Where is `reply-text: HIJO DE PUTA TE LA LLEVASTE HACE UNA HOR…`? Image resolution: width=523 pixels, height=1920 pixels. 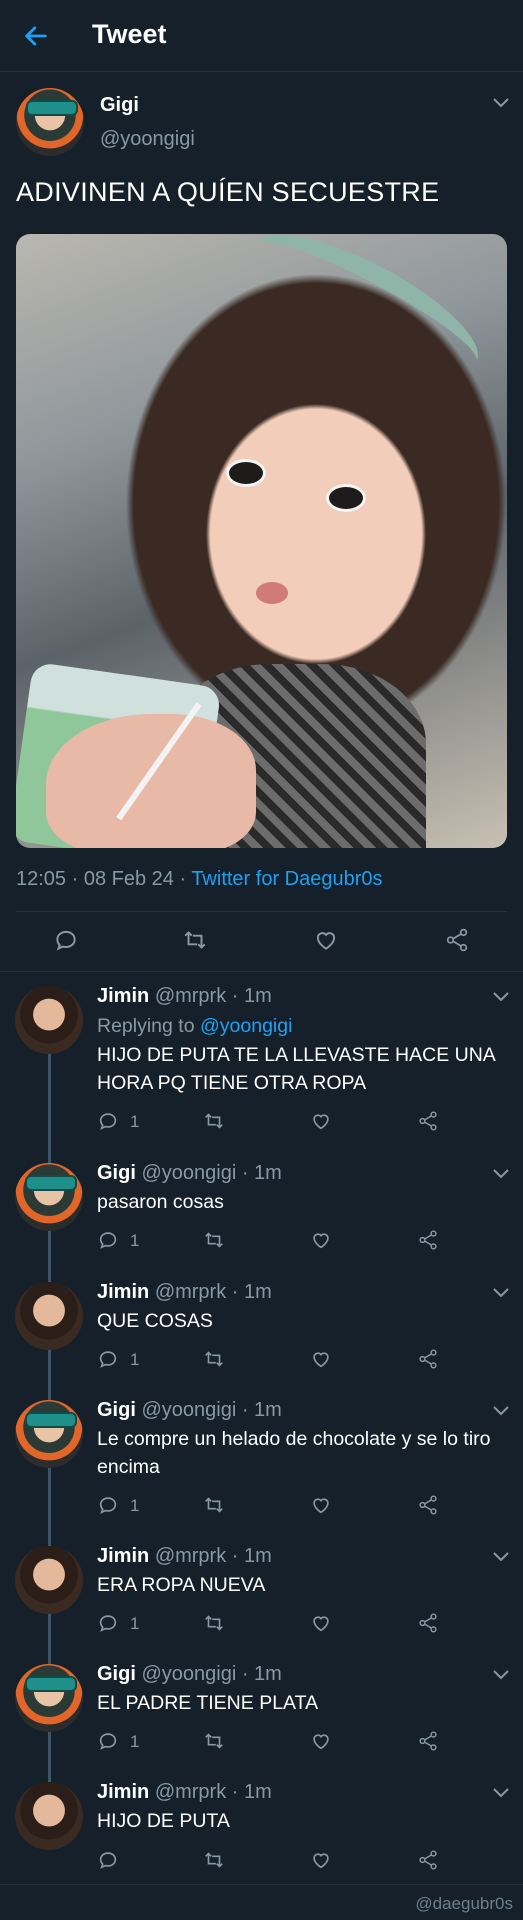 reply-text: HIJO DE PUTA TE LA LLEVASTE HACE UNA HOR… is located at coordinates (296, 1069).